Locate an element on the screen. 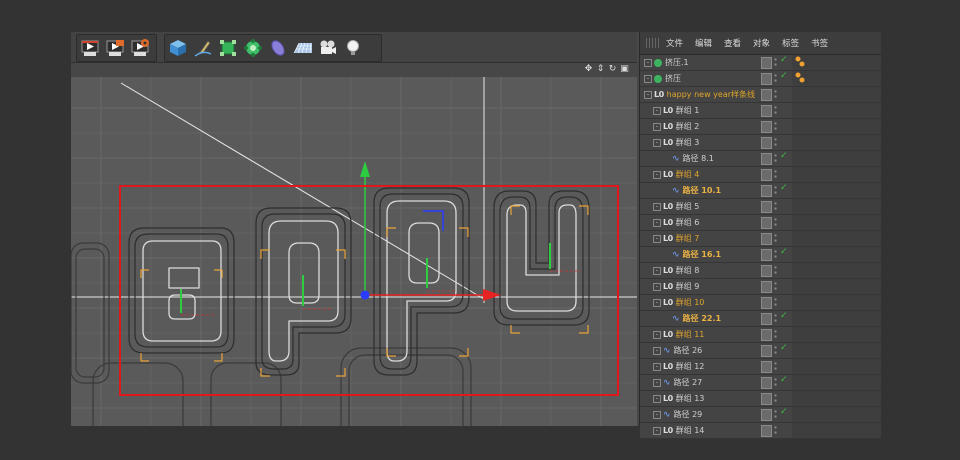 The image size is (960, 460). menu-view: 查看 is located at coordinates (732, 43).